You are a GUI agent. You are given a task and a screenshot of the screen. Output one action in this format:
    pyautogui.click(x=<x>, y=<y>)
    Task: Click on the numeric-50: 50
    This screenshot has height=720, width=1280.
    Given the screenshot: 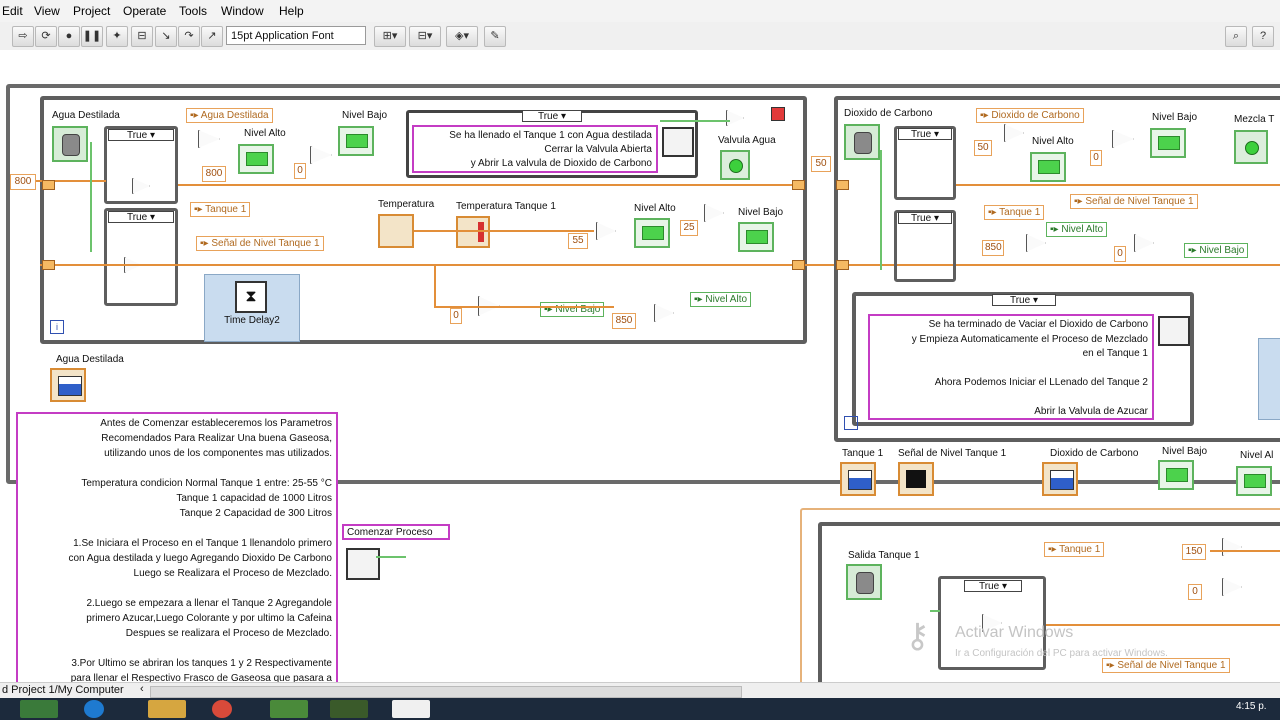 What is the action you would take?
    pyautogui.click(x=983, y=148)
    